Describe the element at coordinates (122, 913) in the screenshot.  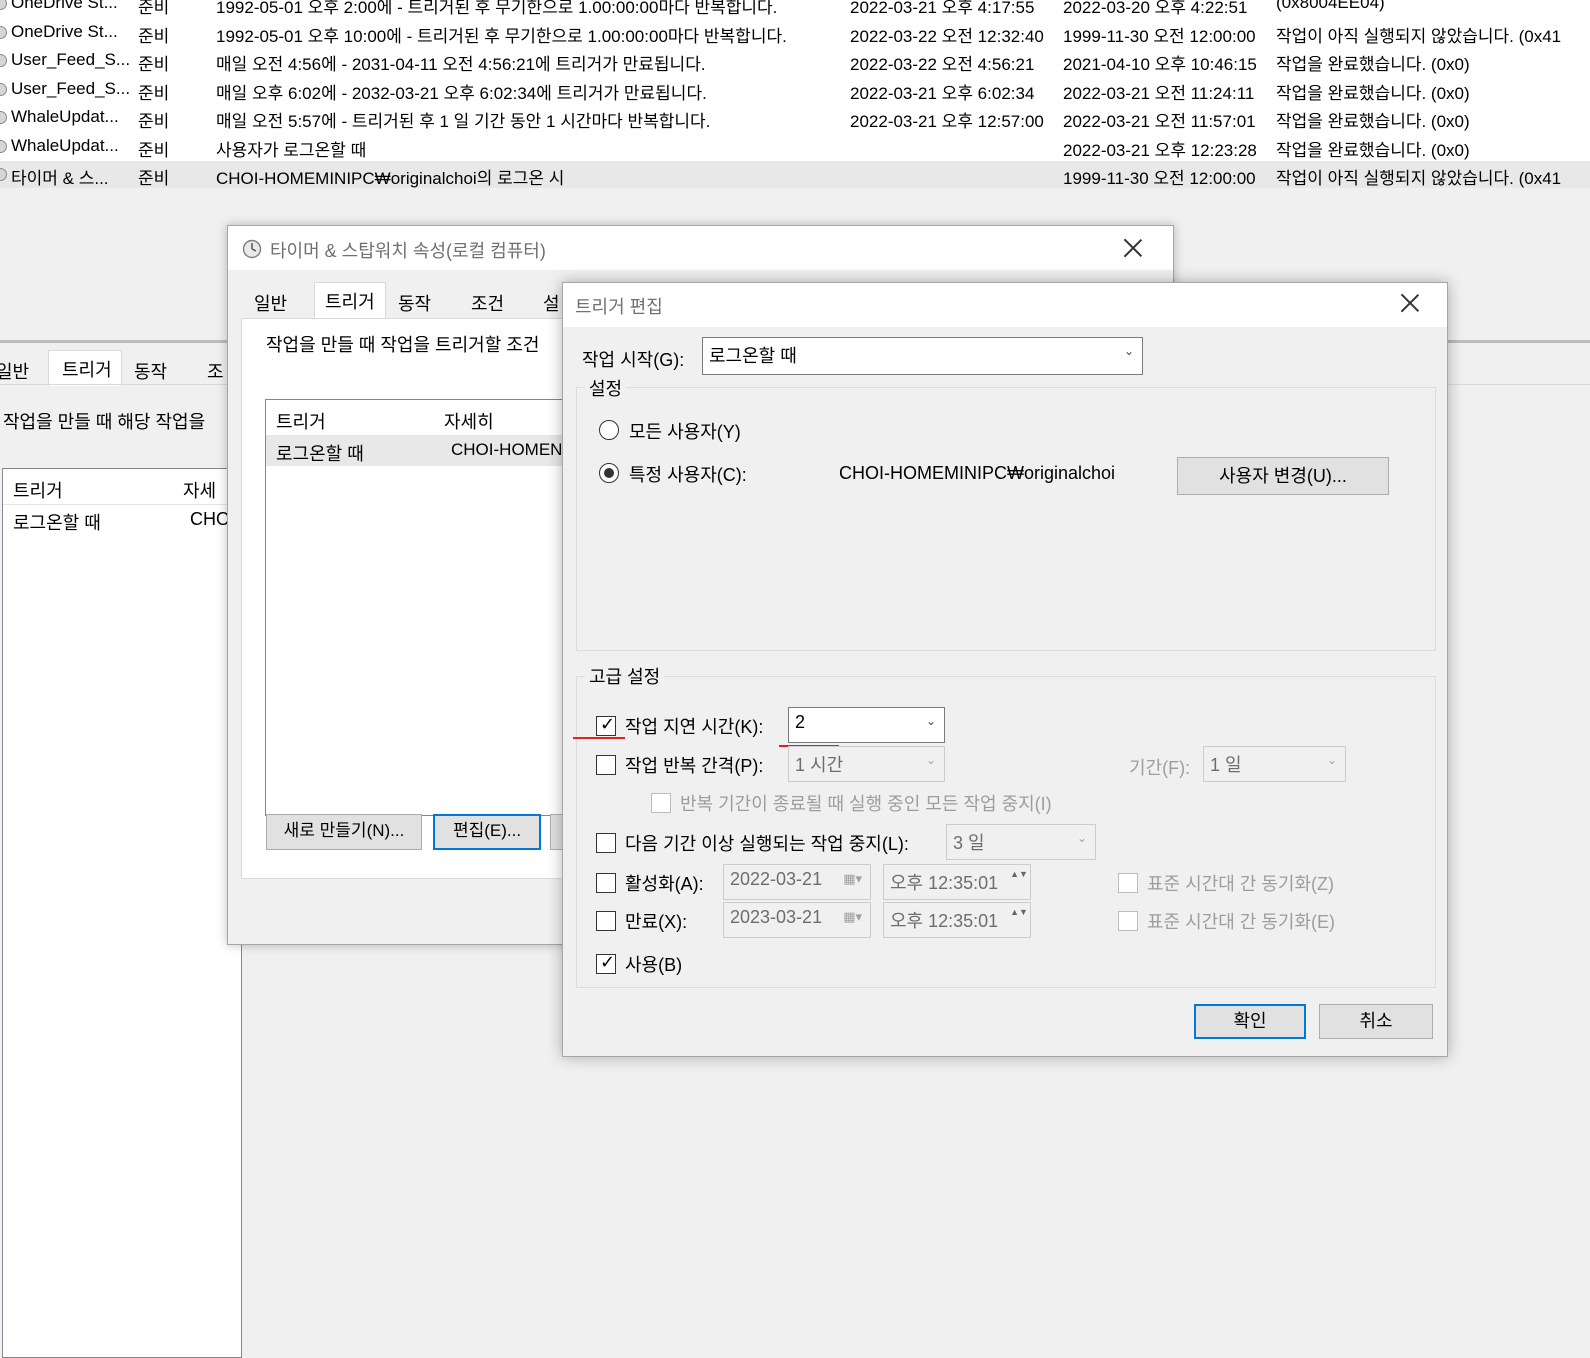
I see `bg-trigger-list: 트리거 자세 로그온할 때 CHO` at that location.